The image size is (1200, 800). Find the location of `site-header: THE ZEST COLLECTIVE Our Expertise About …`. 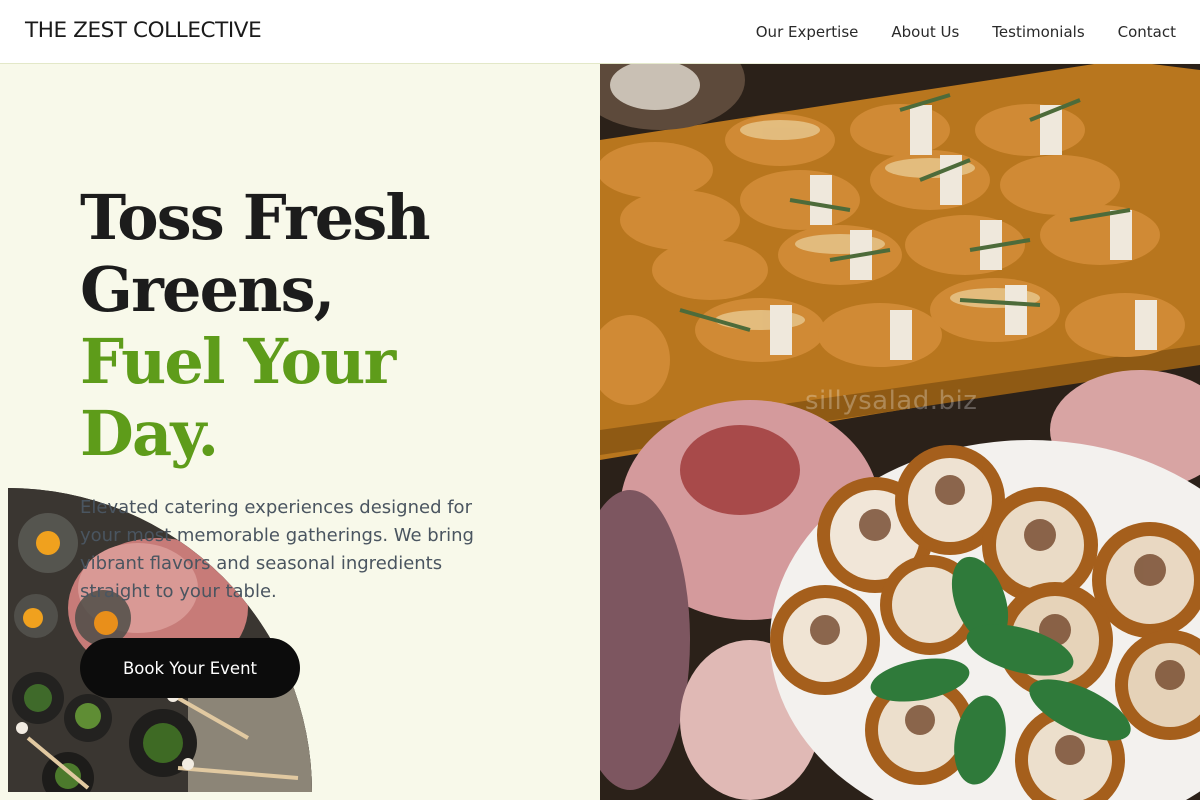

site-header: THE ZEST COLLECTIVE Our Expertise About … is located at coordinates (600, 32).